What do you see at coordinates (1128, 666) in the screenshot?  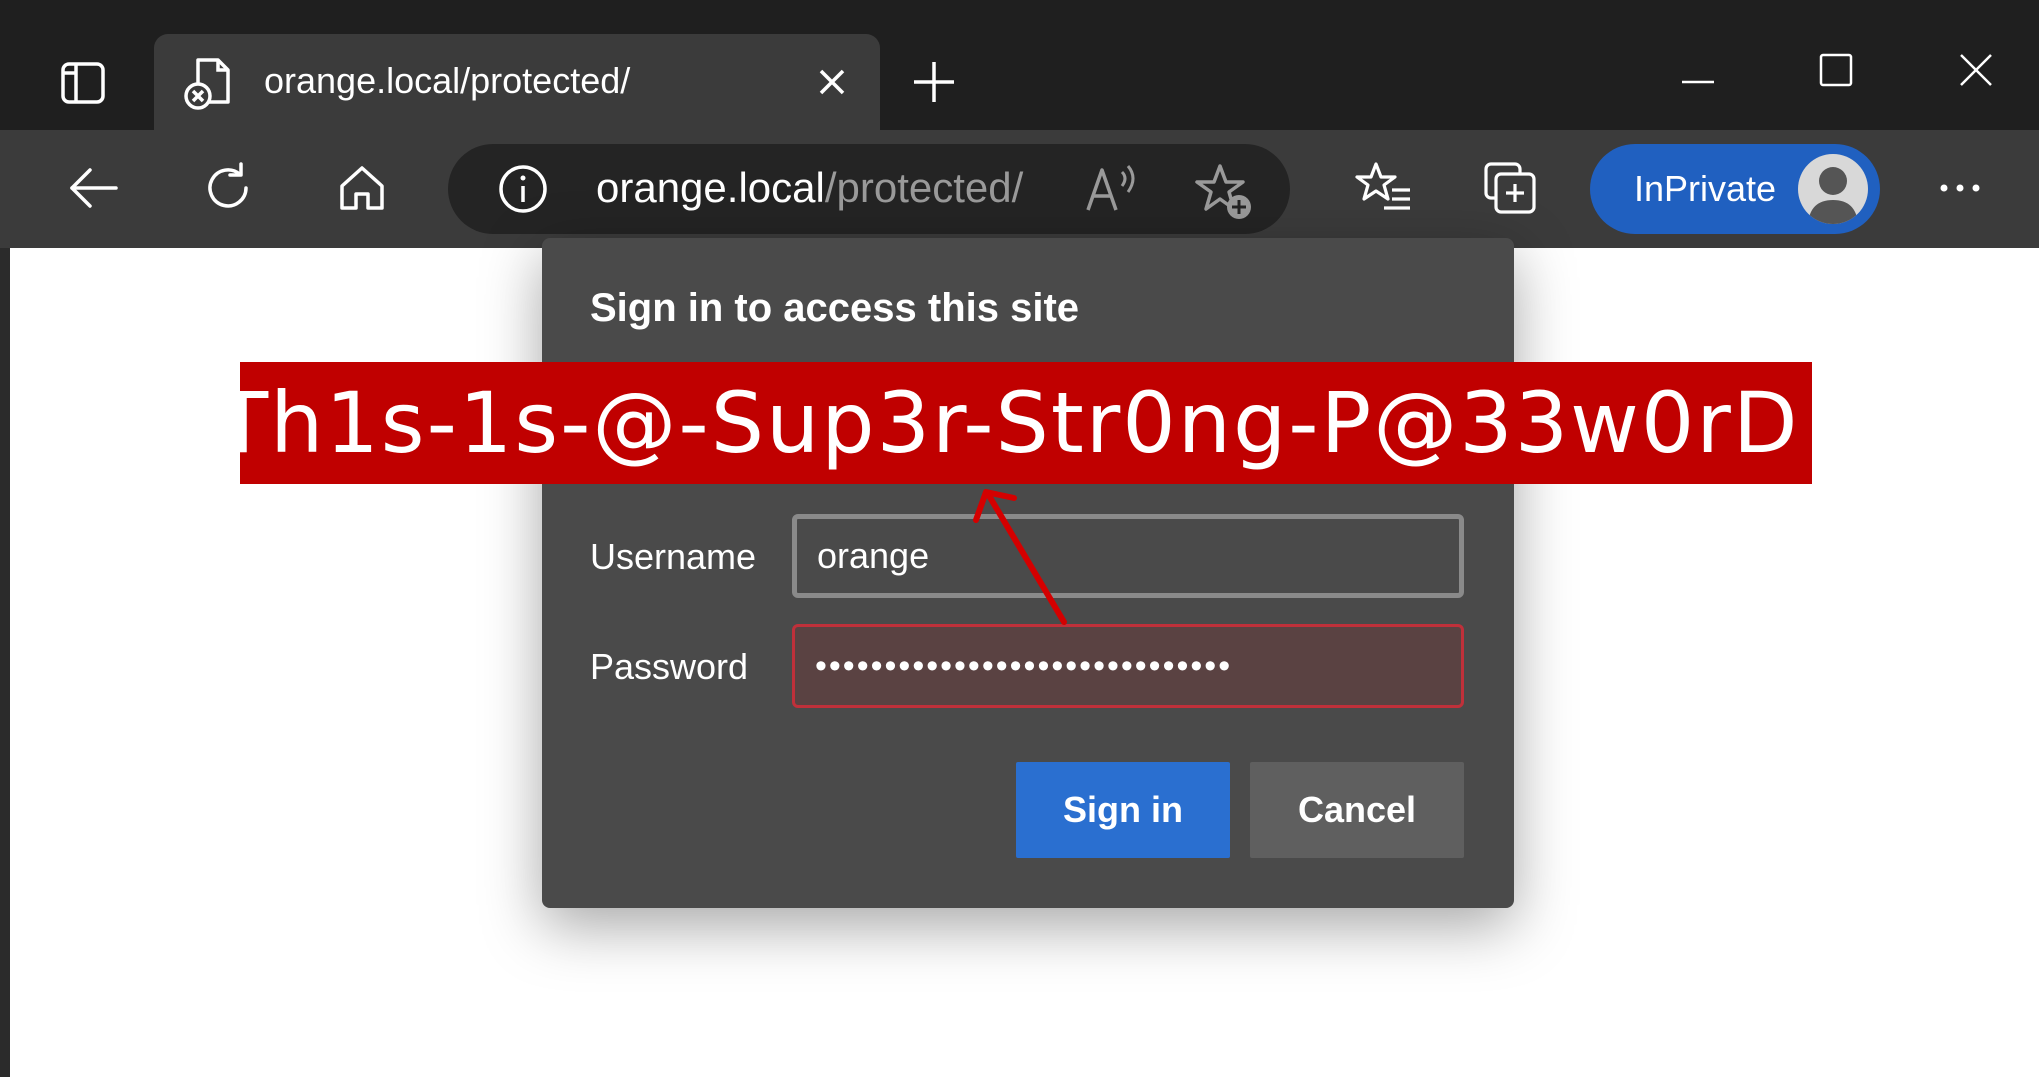 I see `password-input` at bounding box center [1128, 666].